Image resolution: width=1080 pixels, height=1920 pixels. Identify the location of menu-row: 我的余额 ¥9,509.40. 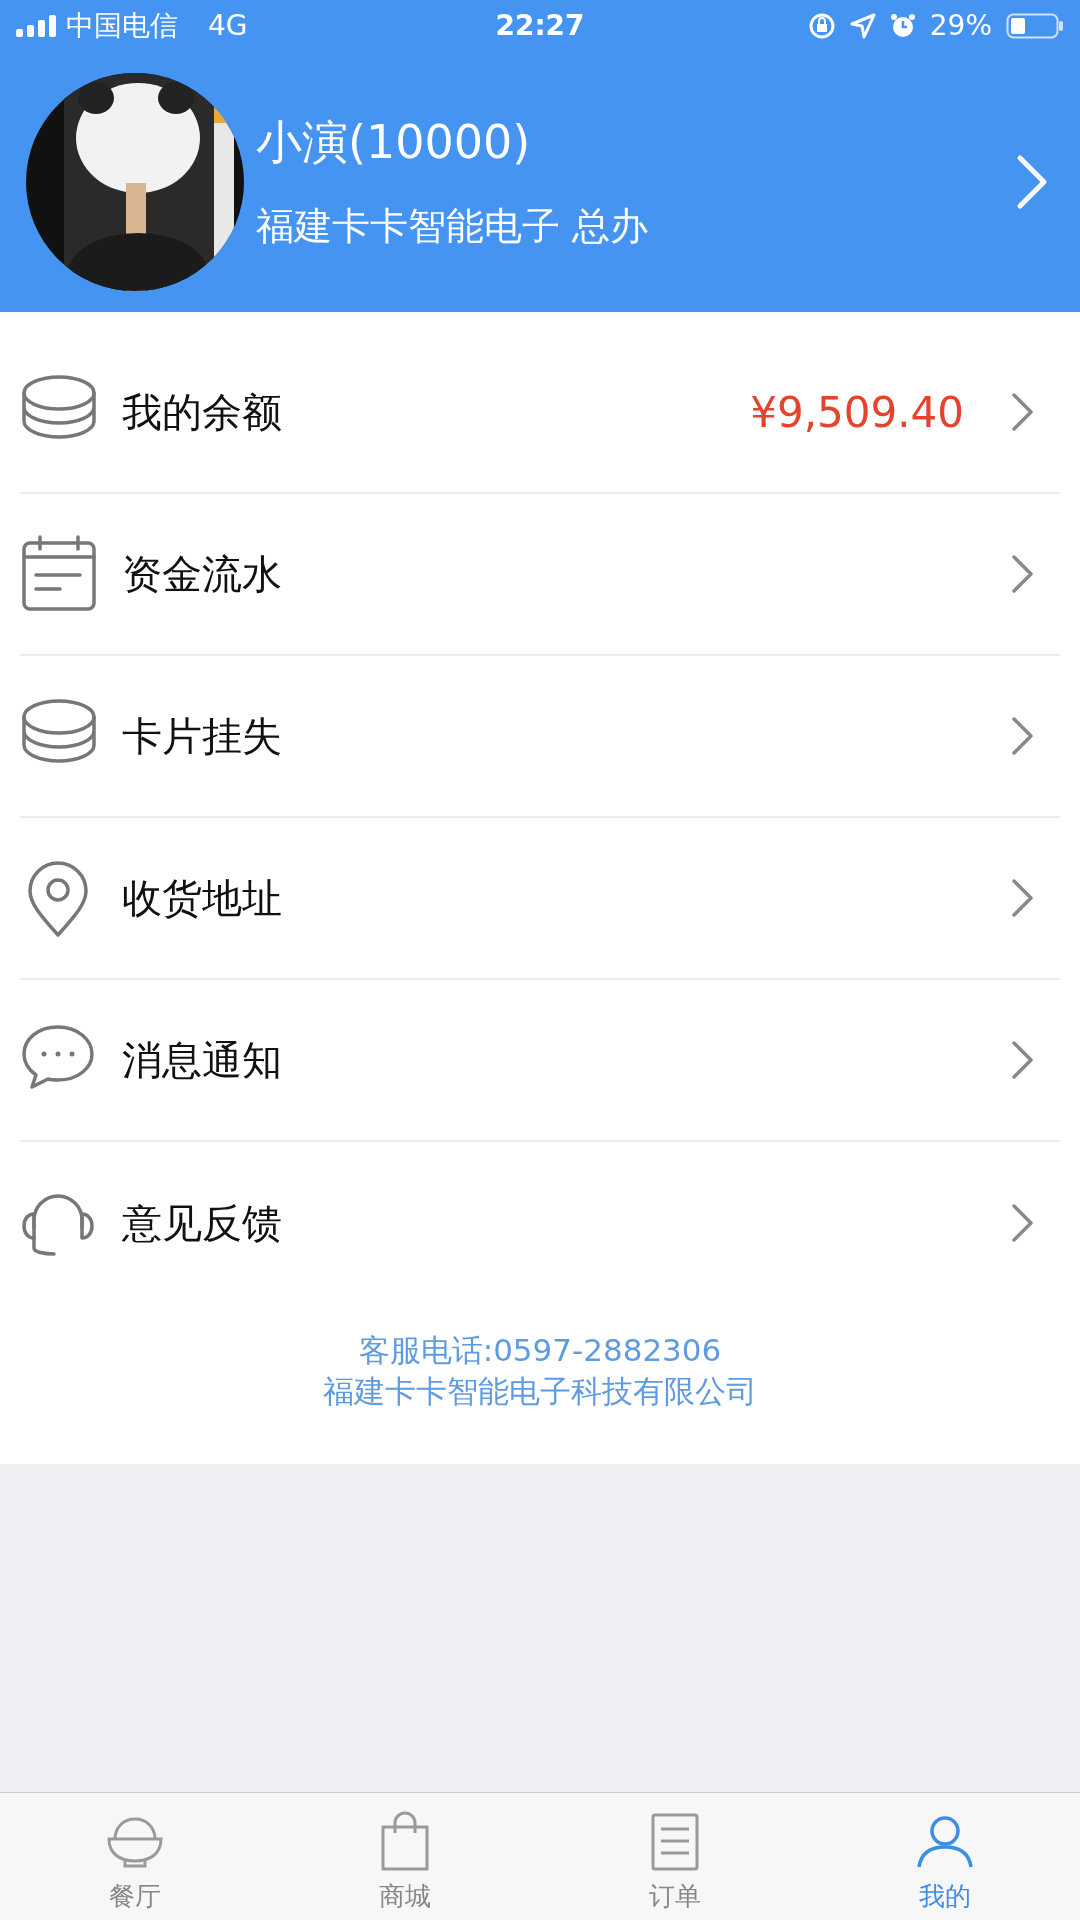
(540, 413).